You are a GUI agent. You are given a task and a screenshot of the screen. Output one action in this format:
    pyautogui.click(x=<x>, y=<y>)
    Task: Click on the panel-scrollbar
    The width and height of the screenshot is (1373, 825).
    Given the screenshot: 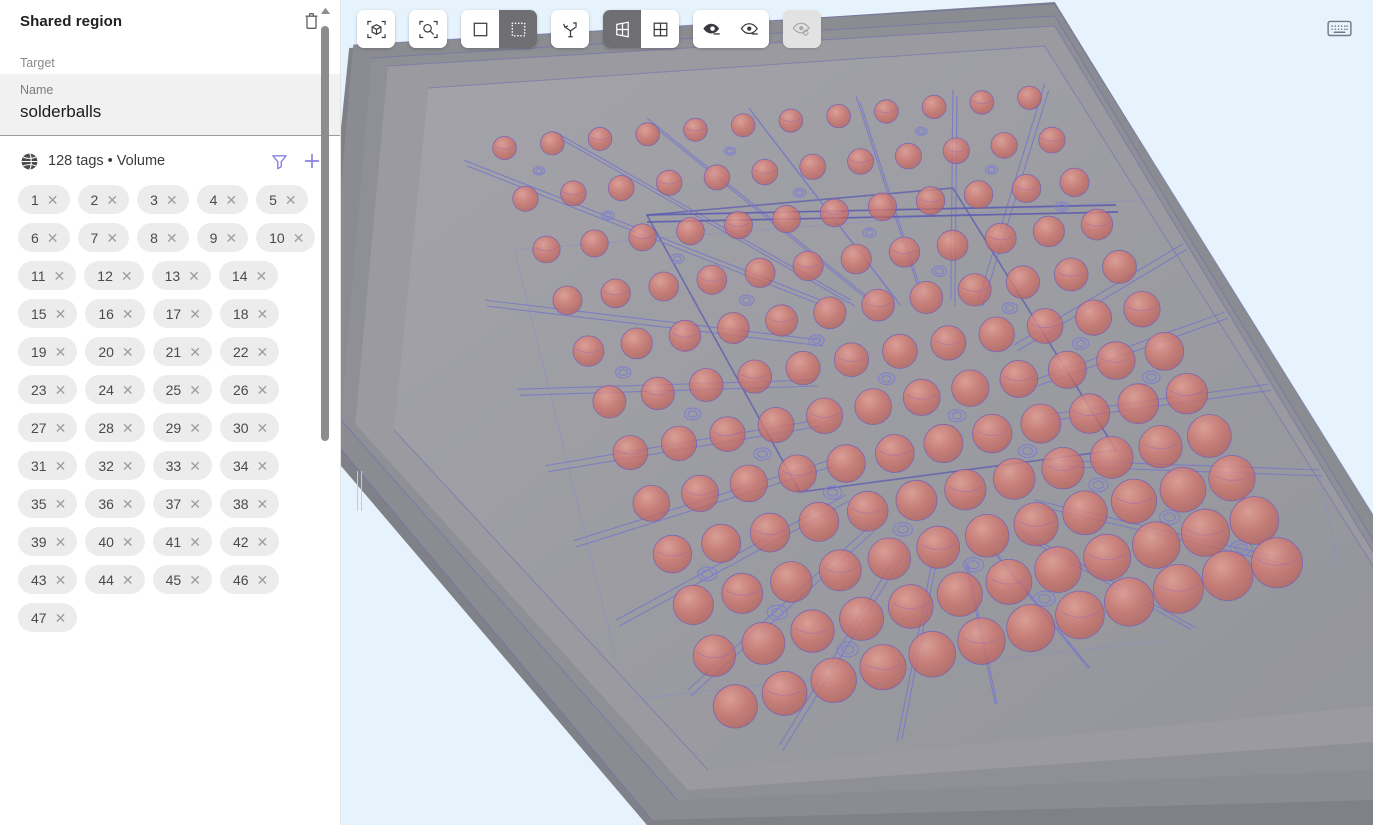 What is the action you would take?
    pyautogui.click(x=325, y=412)
    